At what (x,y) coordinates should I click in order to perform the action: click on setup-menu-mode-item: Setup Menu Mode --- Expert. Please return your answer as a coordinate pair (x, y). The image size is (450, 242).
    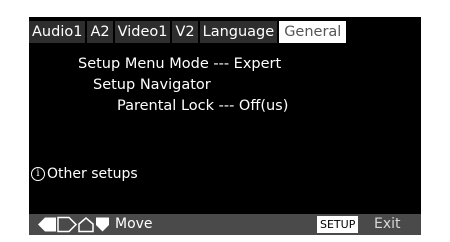
    Looking at the image, I should click on (179, 64).